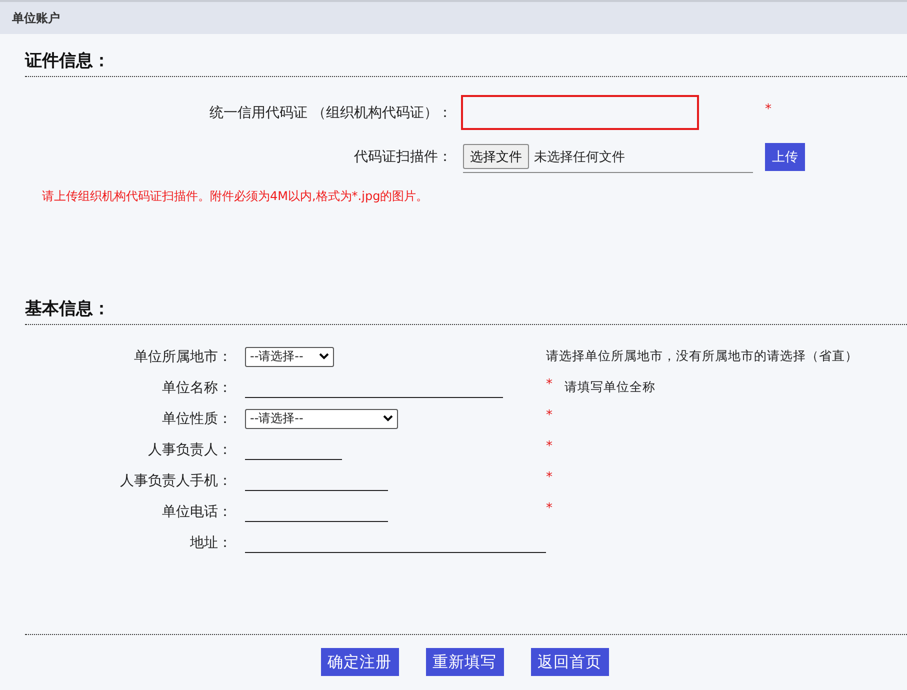  What do you see at coordinates (196, 419) in the screenshot?
I see `field-label: 单位性质：` at bounding box center [196, 419].